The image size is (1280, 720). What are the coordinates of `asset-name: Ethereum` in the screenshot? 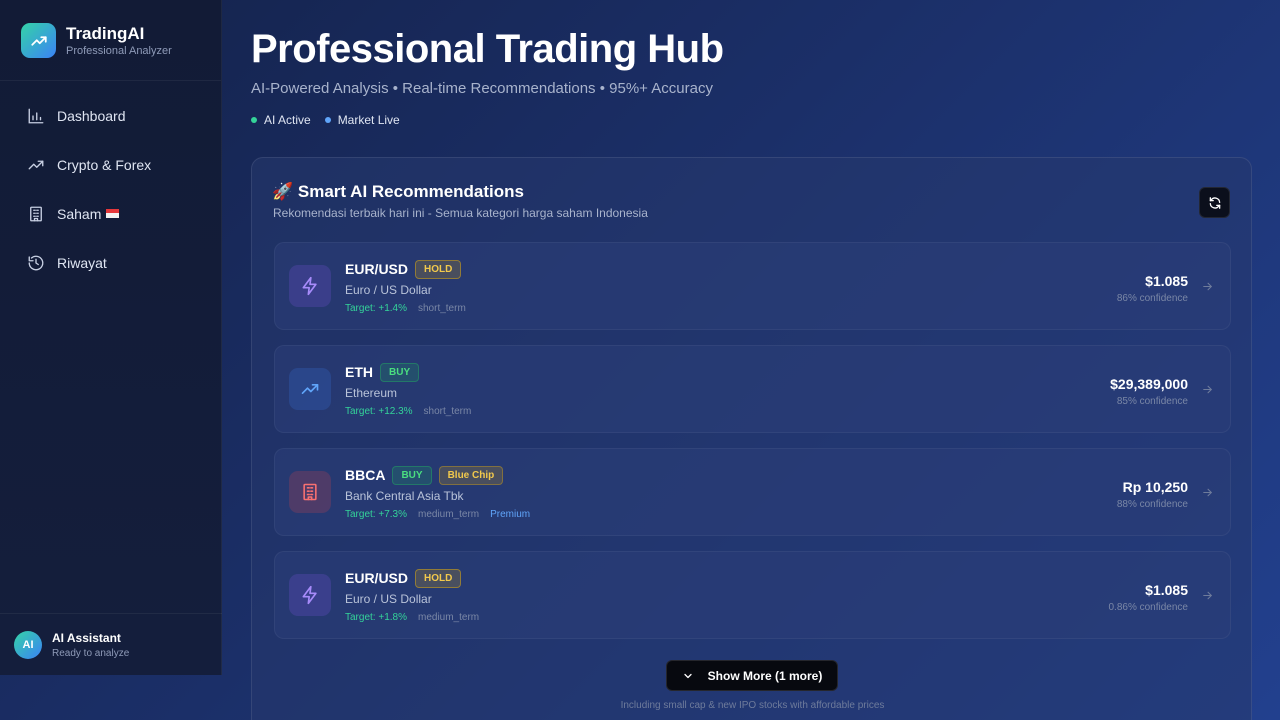 It's located at (371, 393).